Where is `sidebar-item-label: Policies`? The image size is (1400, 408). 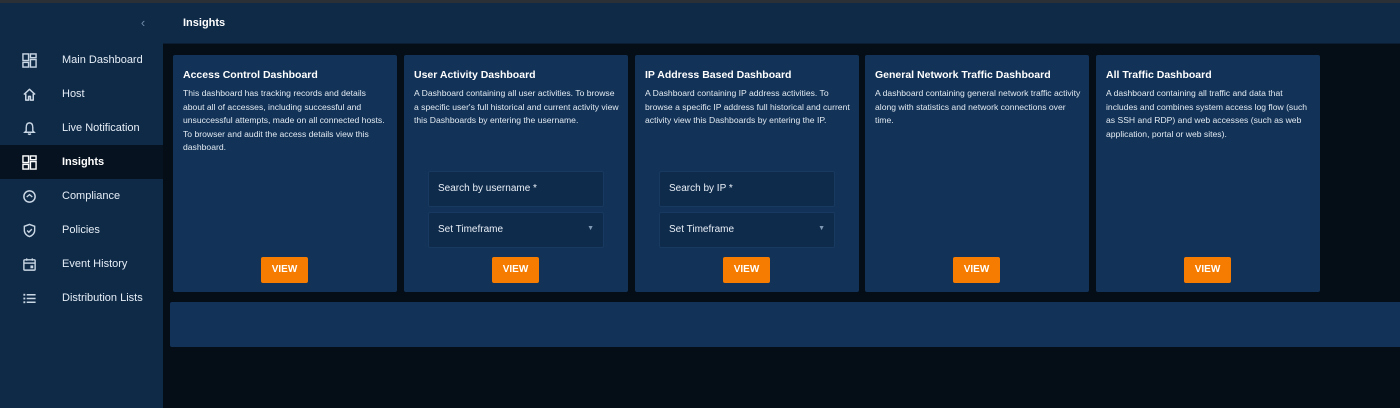
sidebar-item-label: Policies is located at coordinates (81, 230).